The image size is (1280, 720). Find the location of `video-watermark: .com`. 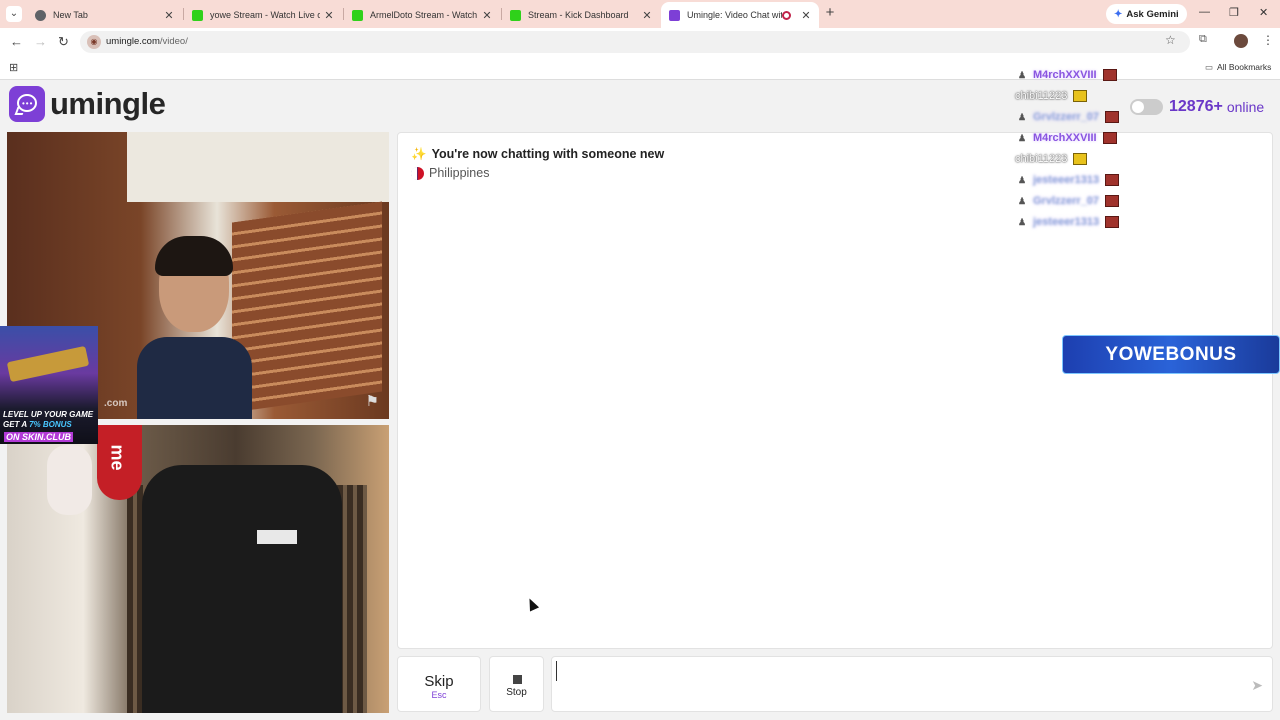

video-watermark: .com is located at coordinates (116, 403).